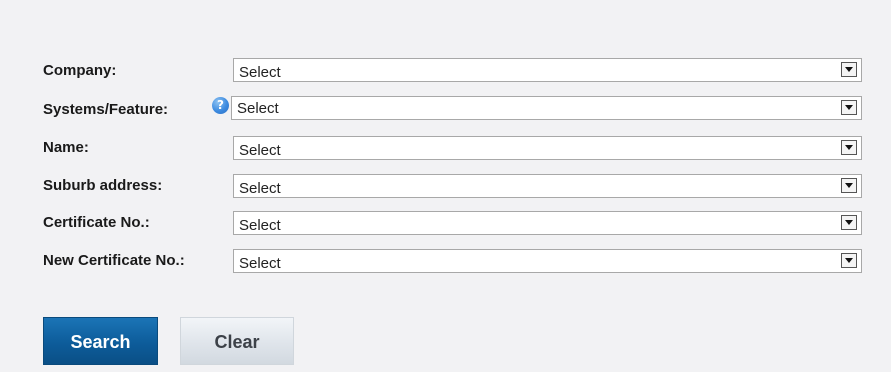  What do you see at coordinates (237, 341) in the screenshot?
I see `clear-button: Clear` at bounding box center [237, 341].